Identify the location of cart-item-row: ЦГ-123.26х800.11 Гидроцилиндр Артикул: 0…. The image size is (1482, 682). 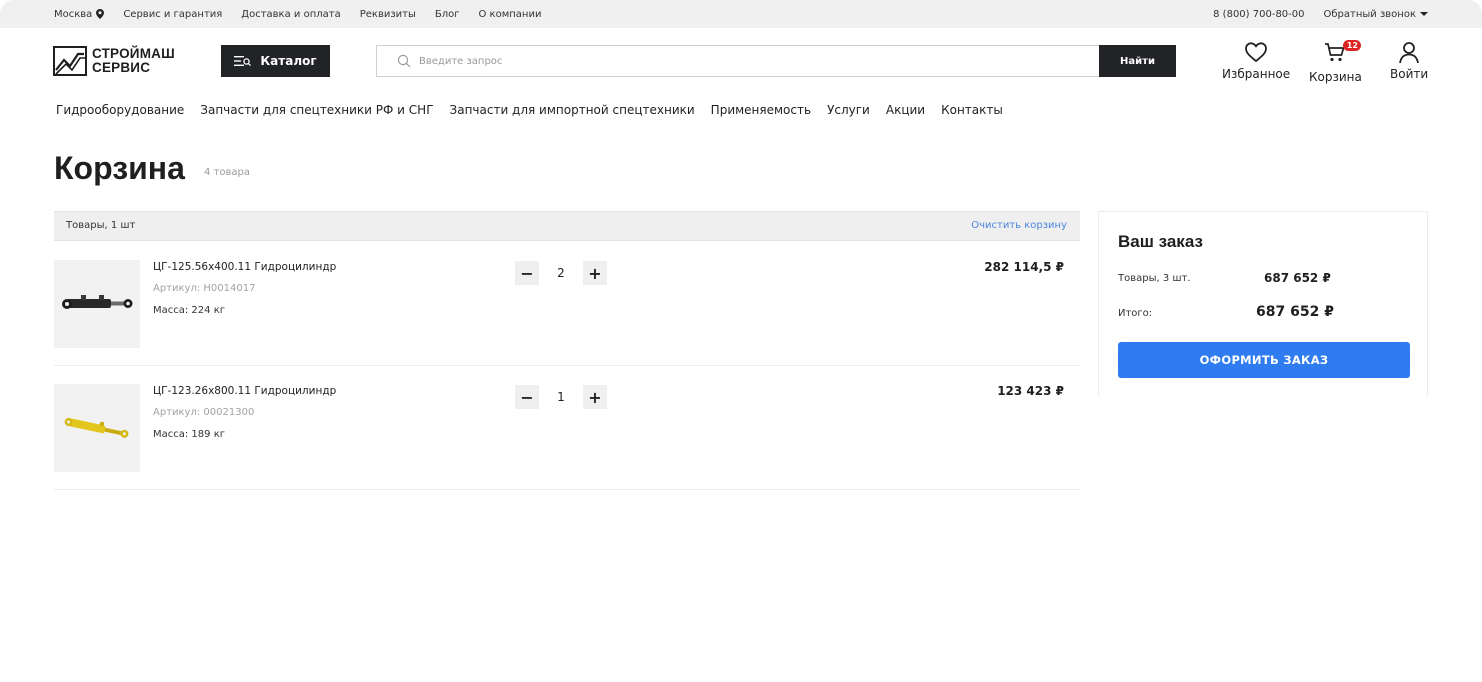
(567, 428).